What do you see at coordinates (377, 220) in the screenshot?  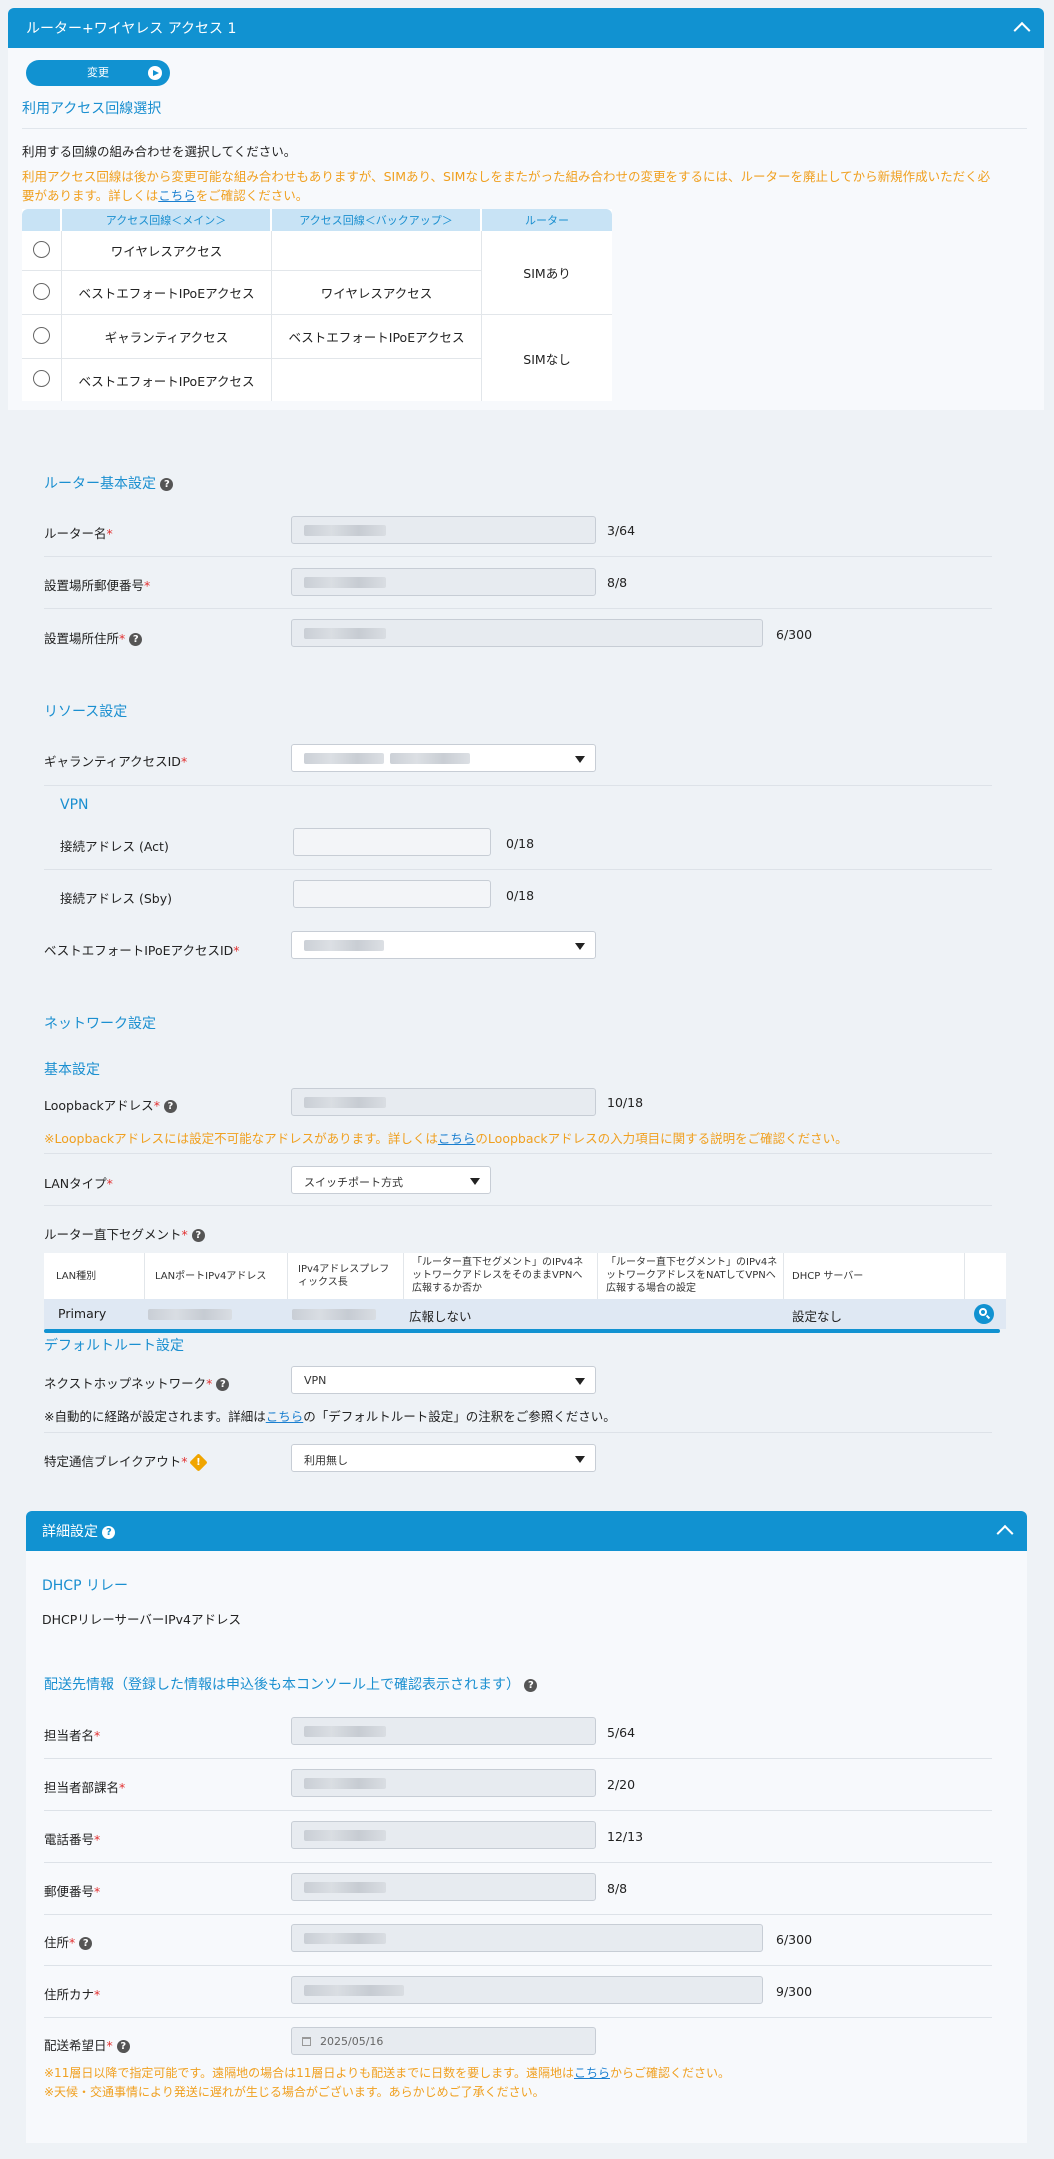 I see `header-backup: アクセス回線＜バックアップ＞` at bounding box center [377, 220].